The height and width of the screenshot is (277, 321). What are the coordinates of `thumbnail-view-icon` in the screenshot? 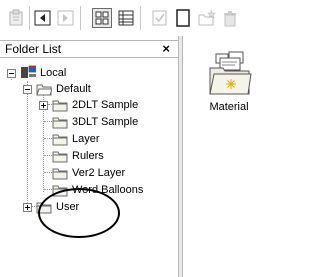 It's located at (102, 18).